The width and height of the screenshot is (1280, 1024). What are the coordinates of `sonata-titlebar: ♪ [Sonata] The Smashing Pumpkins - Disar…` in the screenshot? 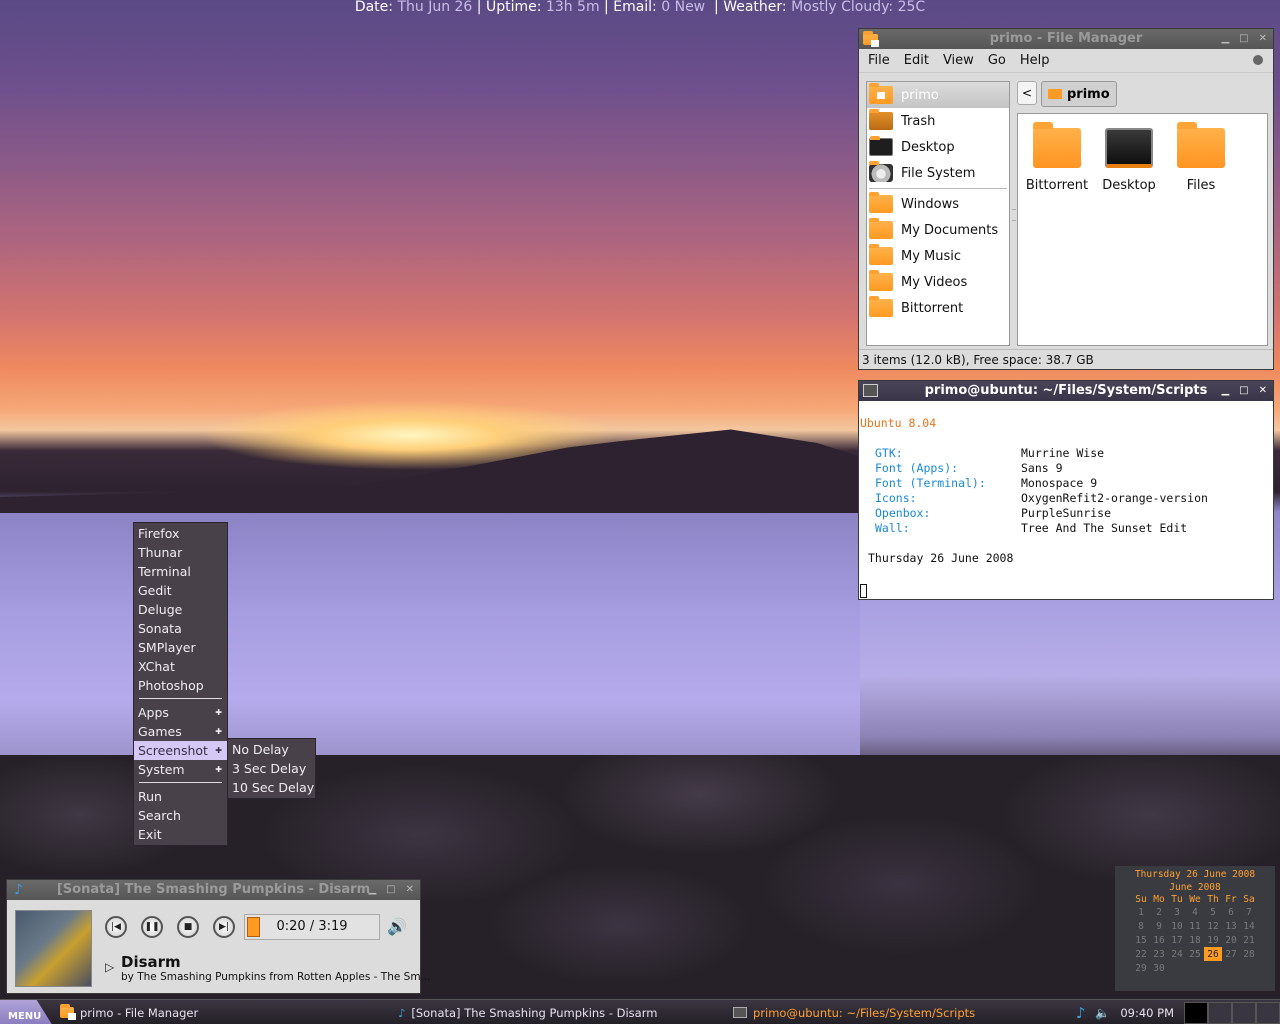 It's located at (213, 890).